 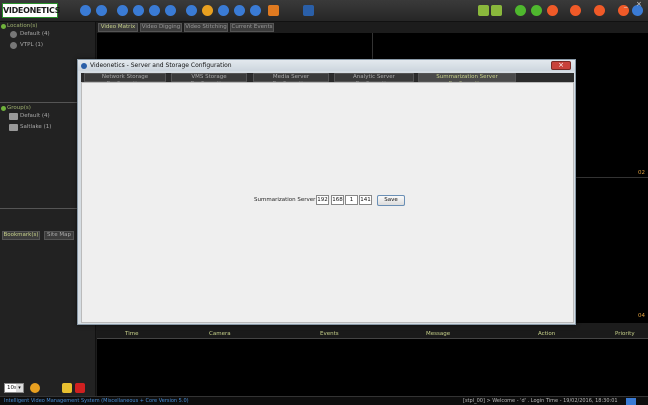 I want to click on refresh-icon, so click(x=35, y=388).